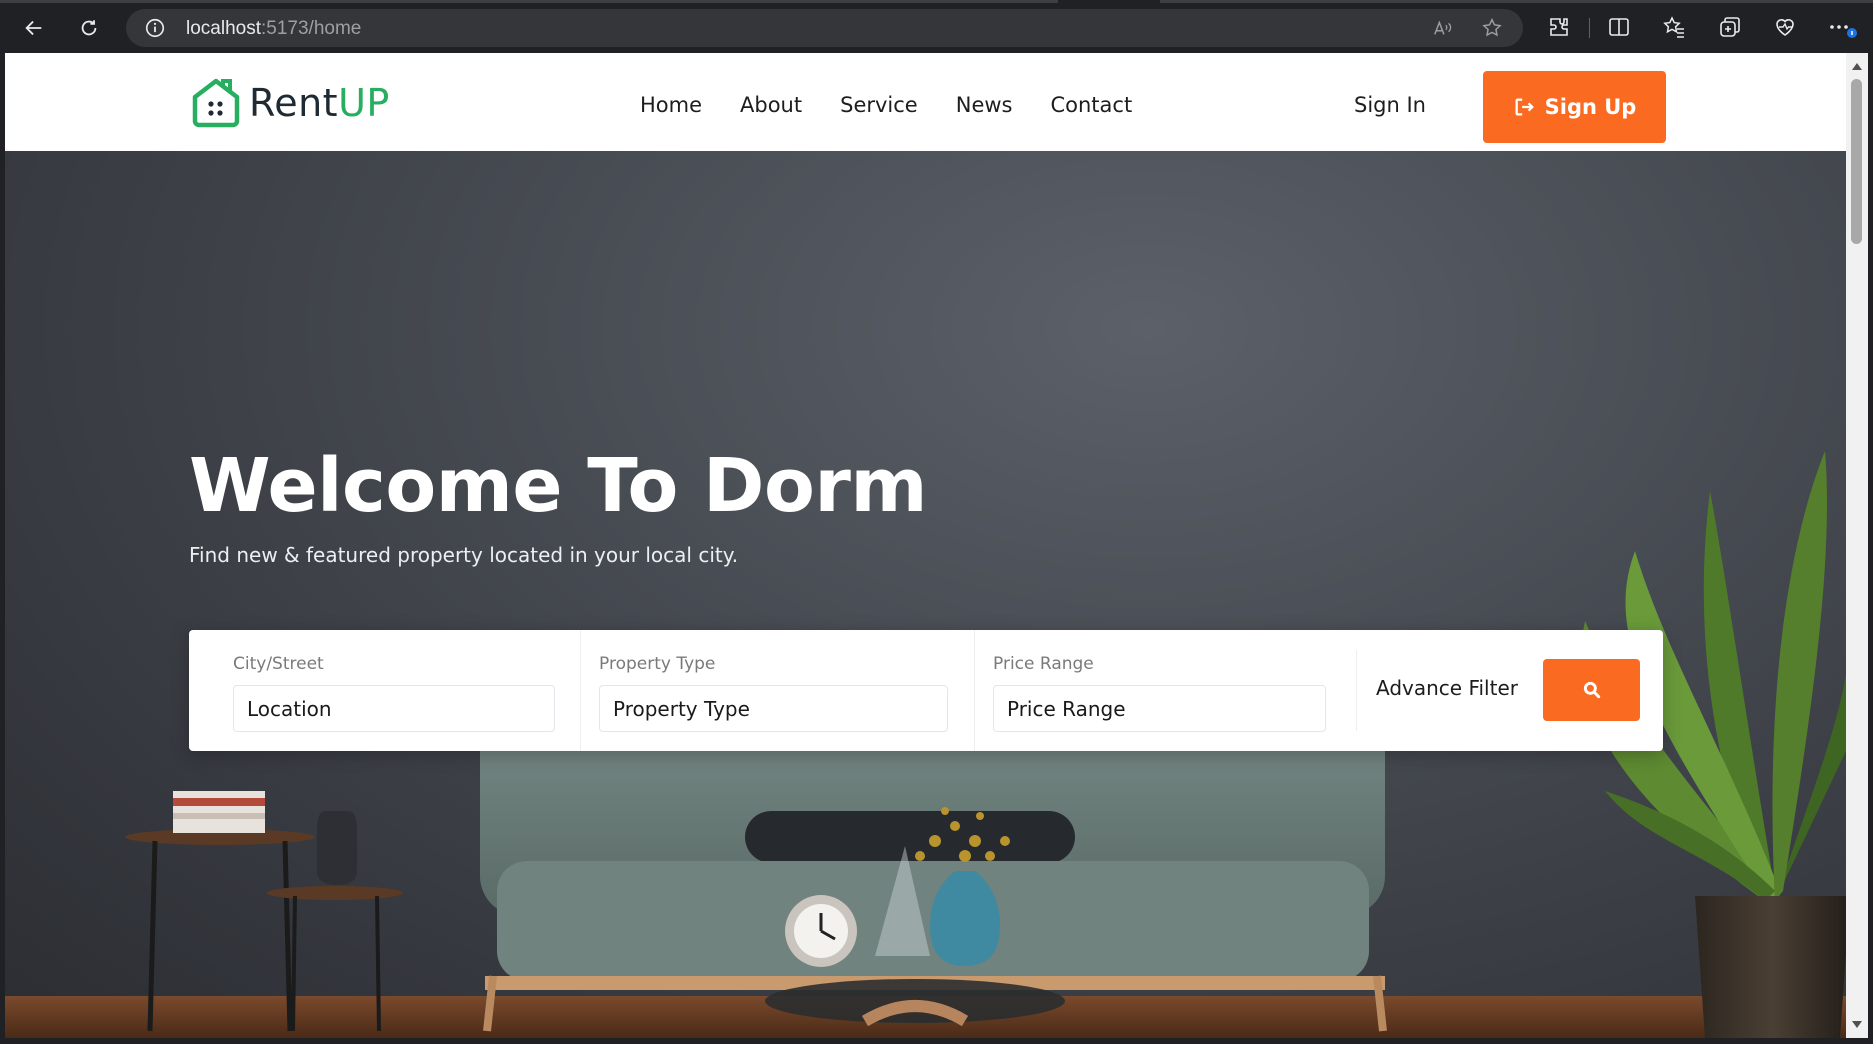  I want to click on property-type-group: Property Type, so click(777, 690).